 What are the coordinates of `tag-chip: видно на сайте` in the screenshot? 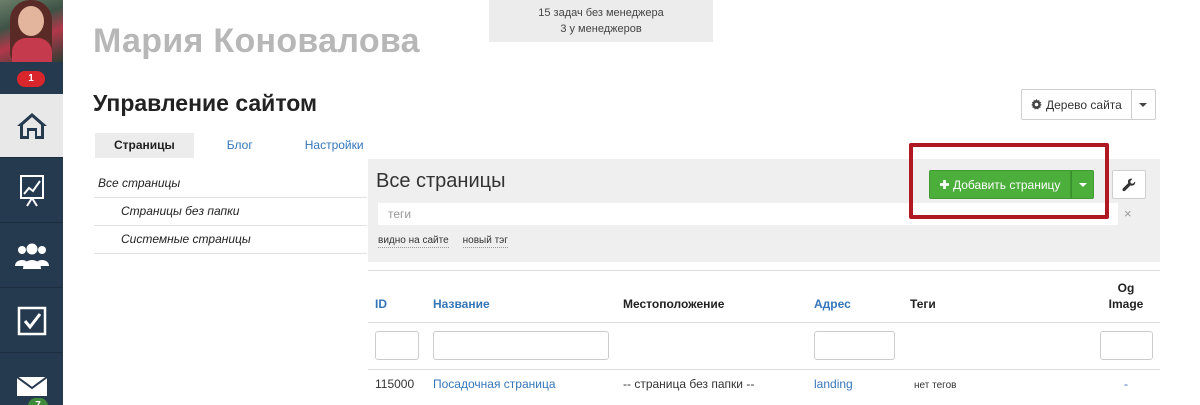 It's located at (413, 241).